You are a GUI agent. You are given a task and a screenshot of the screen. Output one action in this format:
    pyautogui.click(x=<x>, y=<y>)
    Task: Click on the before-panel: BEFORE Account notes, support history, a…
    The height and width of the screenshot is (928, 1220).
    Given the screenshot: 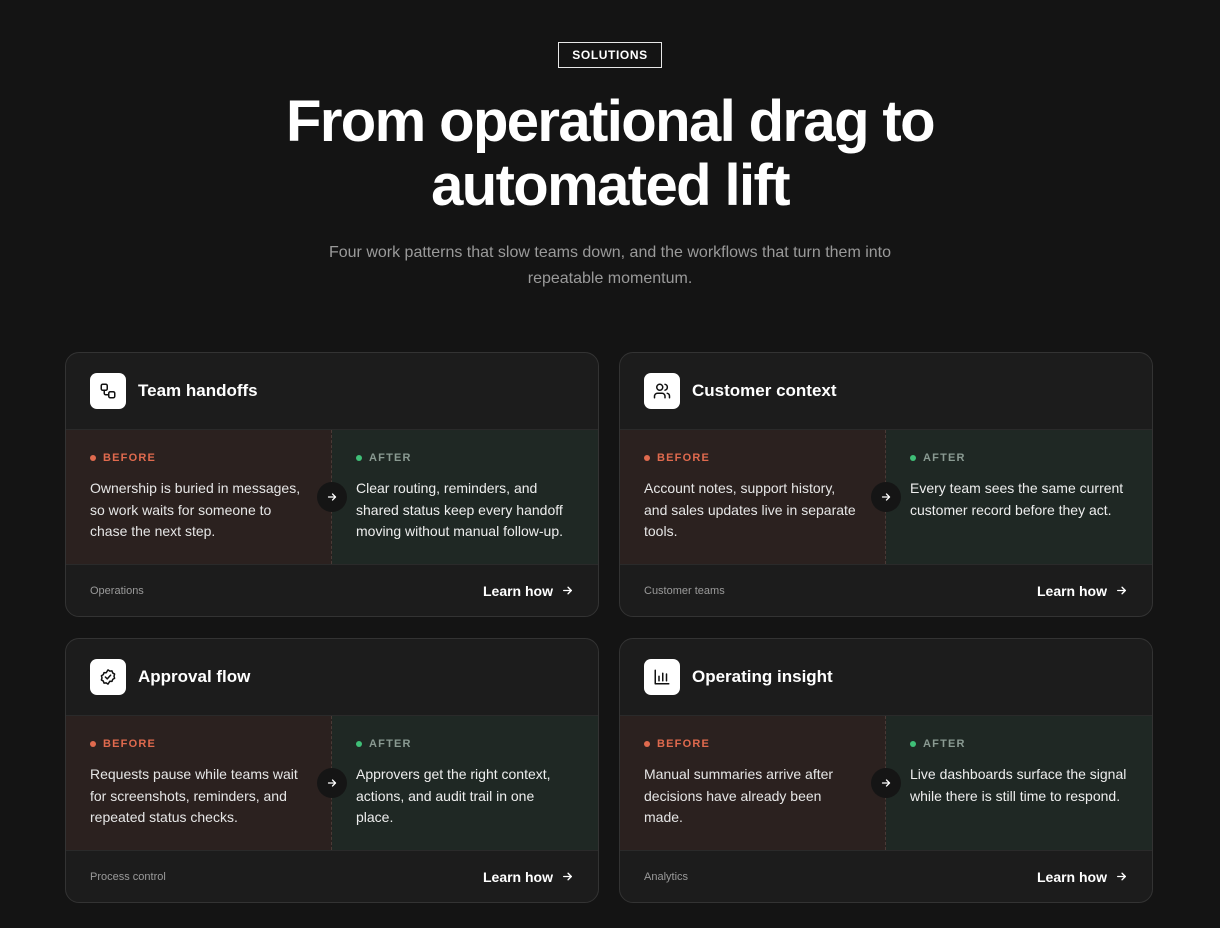 What is the action you would take?
    pyautogui.click(x=753, y=497)
    